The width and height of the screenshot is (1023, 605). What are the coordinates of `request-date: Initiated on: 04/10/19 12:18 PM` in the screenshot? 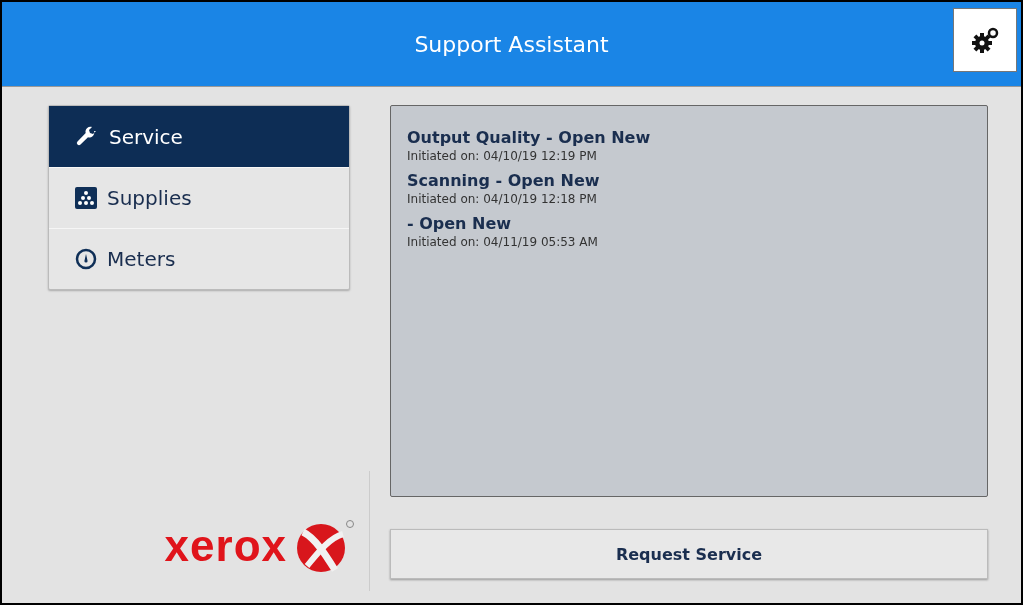 It's located at (502, 199).